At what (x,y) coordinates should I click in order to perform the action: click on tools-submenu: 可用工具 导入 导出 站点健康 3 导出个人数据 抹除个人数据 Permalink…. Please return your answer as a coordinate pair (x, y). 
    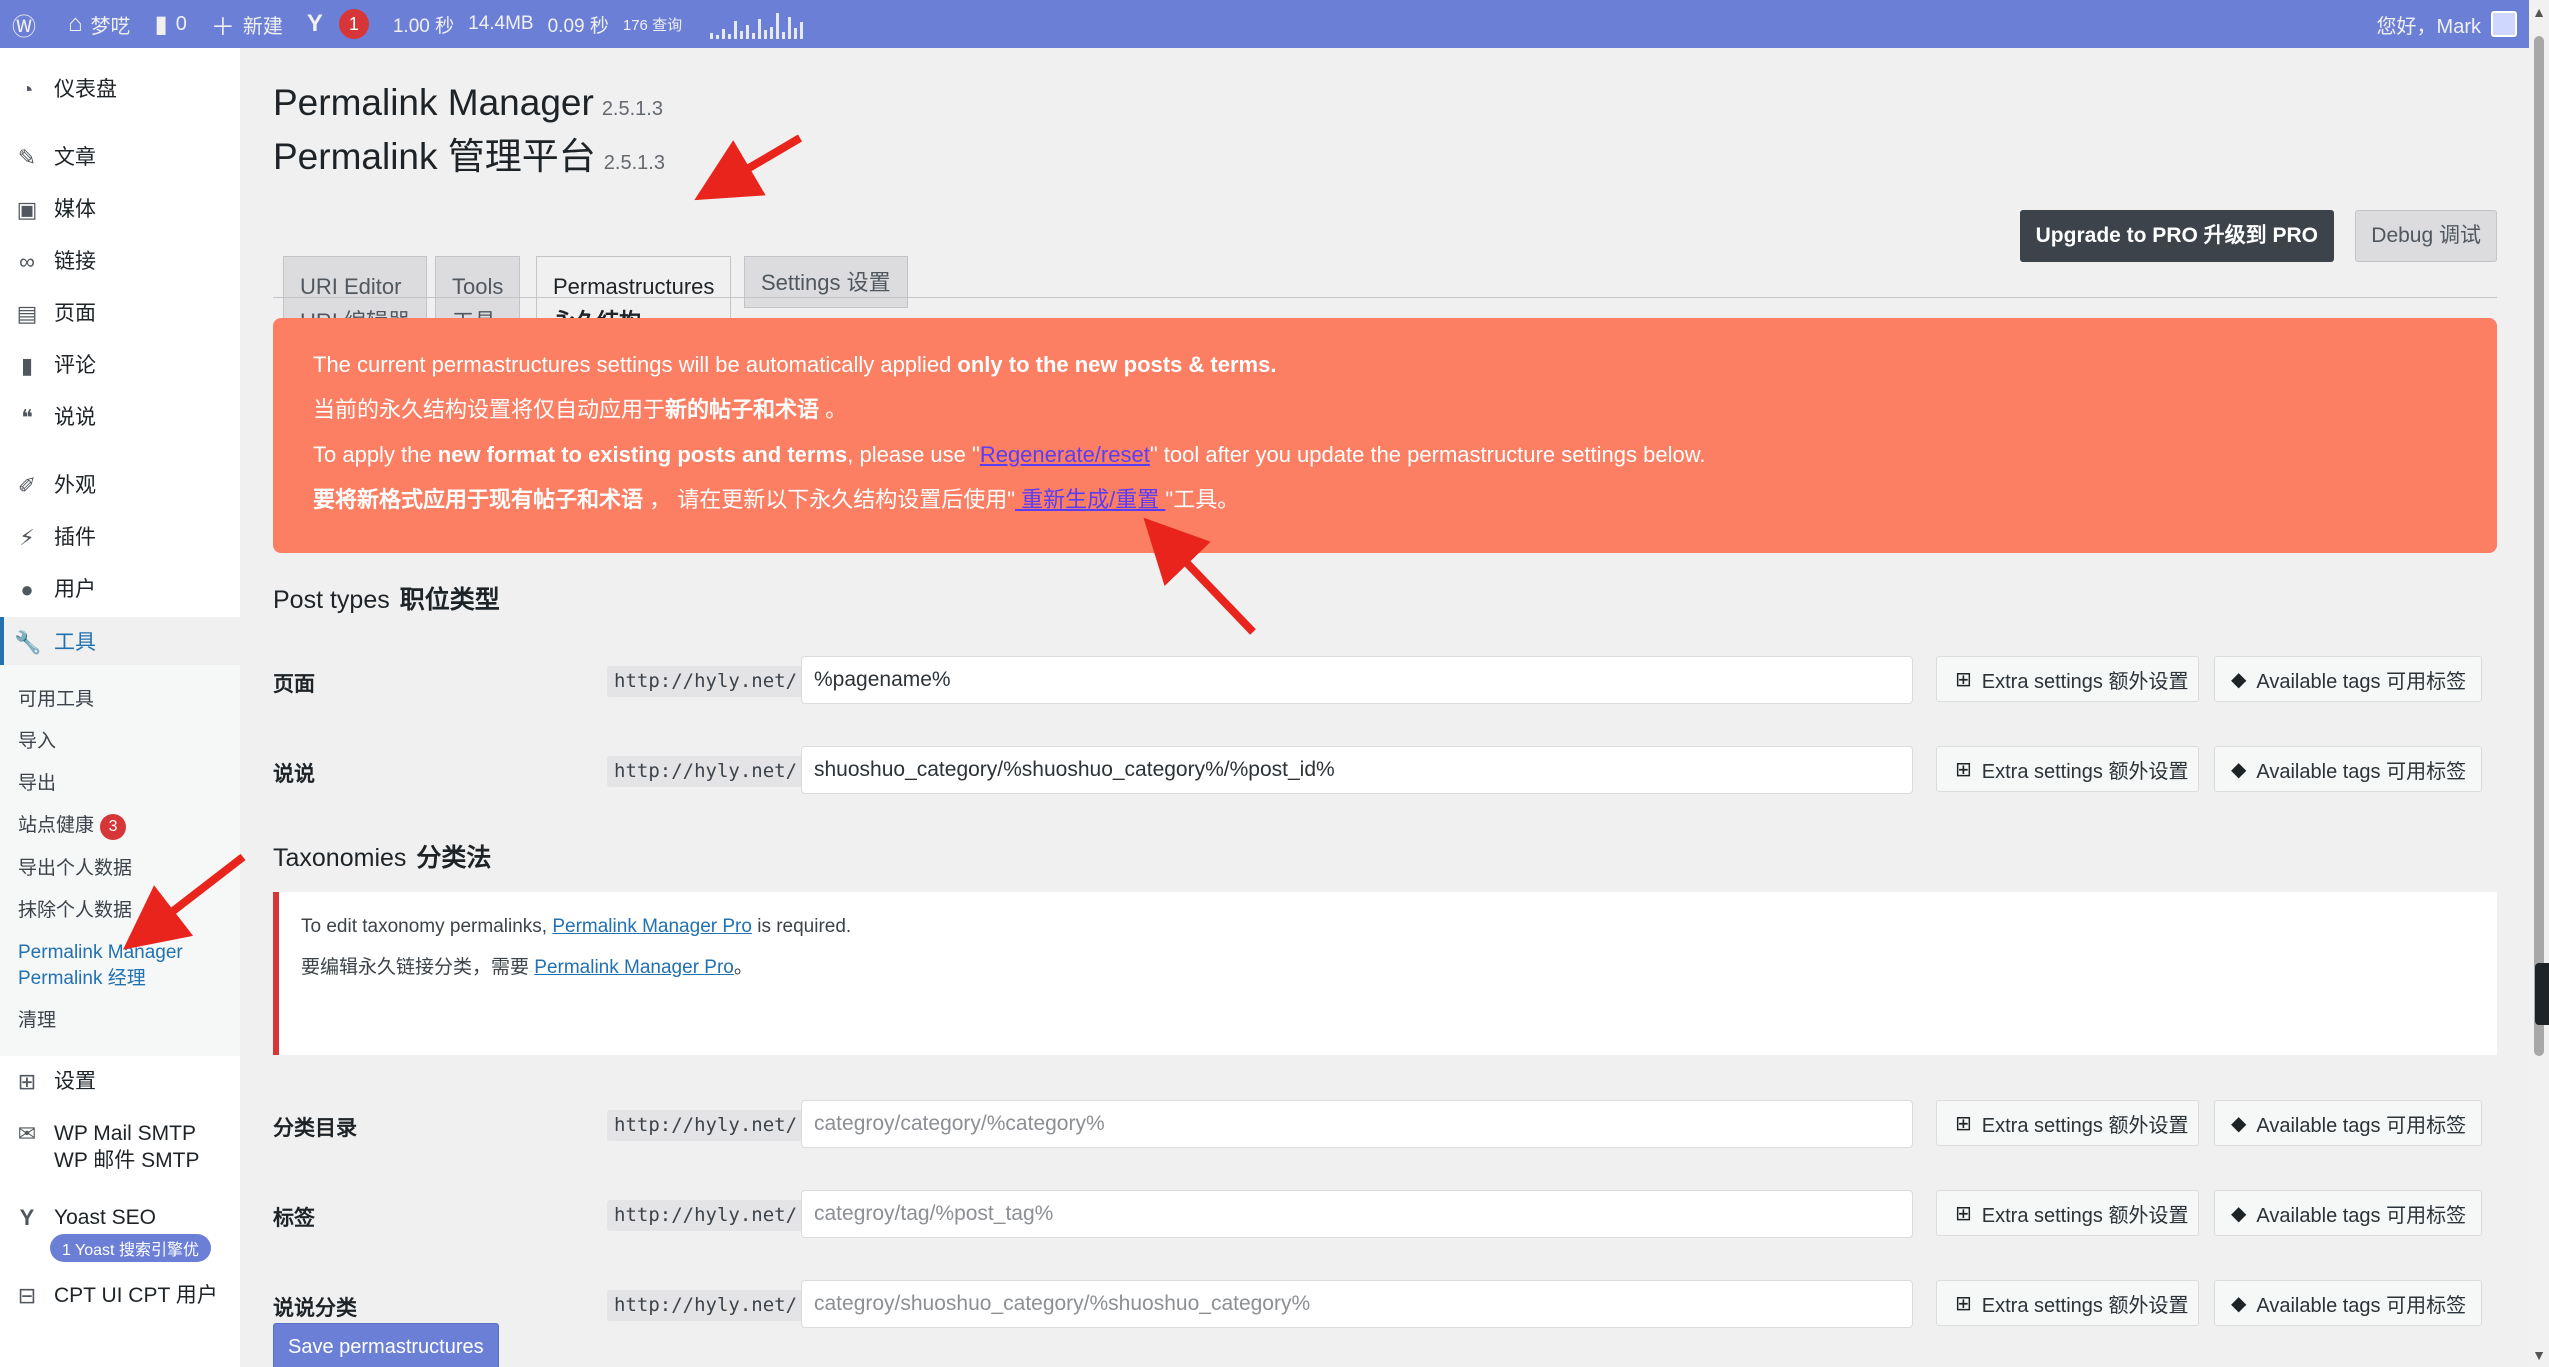
    Looking at the image, I should click on (120, 860).